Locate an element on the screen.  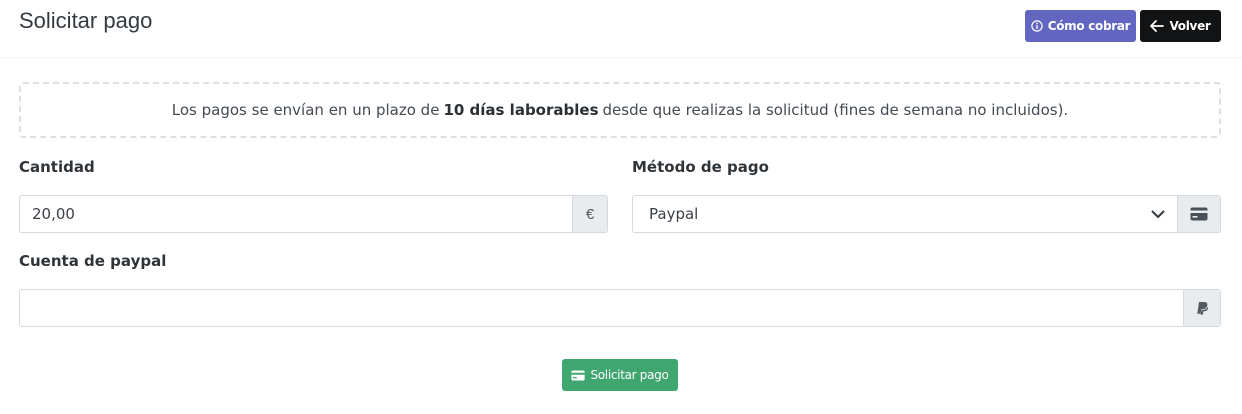
arrow-left-icon is located at coordinates (1157, 26).